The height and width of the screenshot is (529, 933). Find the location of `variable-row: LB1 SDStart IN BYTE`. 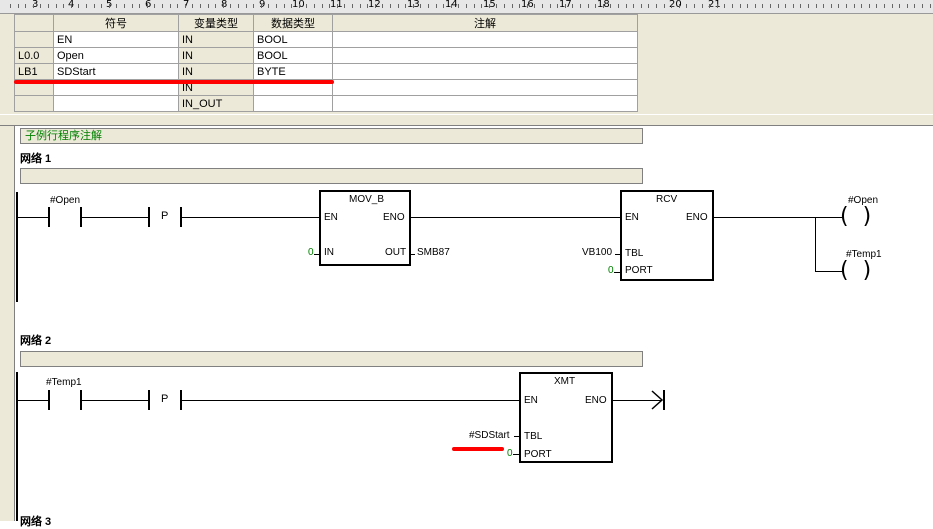

variable-row: LB1 SDStart IN BYTE is located at coordinates (326, 71).